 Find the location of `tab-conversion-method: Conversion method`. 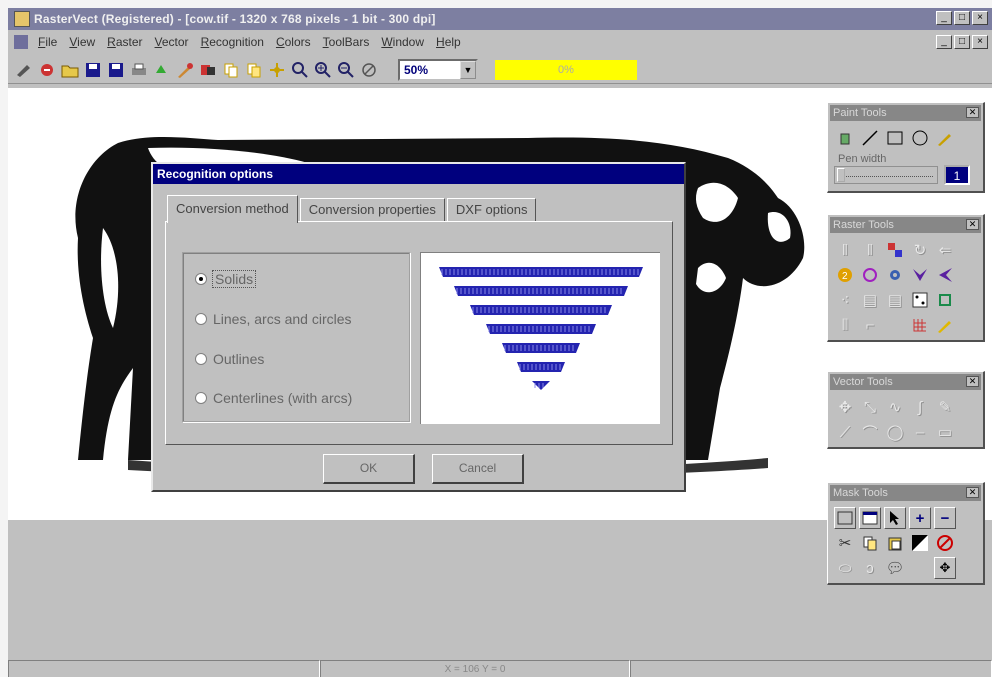

tab-conversion-method: Conversion method is located at coordinates (232, 209).